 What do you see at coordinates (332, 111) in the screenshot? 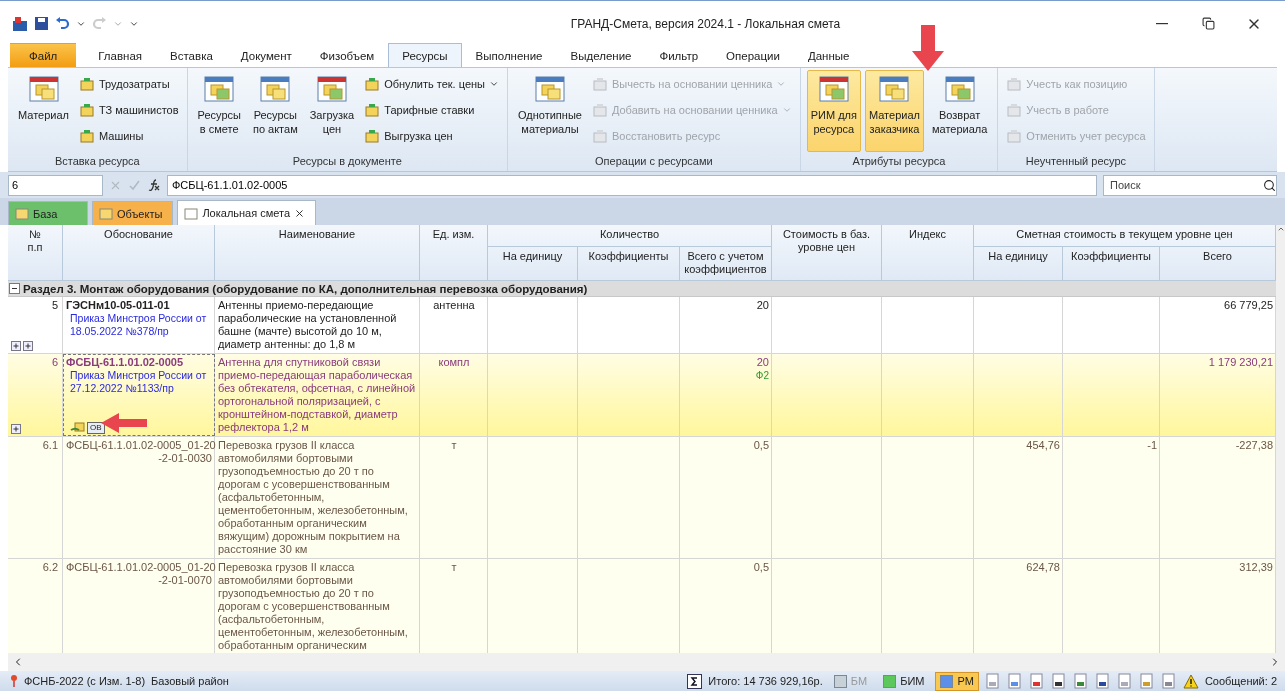
I see `ribbon-button: Загрузка цен` at bounding box center [332, 111].